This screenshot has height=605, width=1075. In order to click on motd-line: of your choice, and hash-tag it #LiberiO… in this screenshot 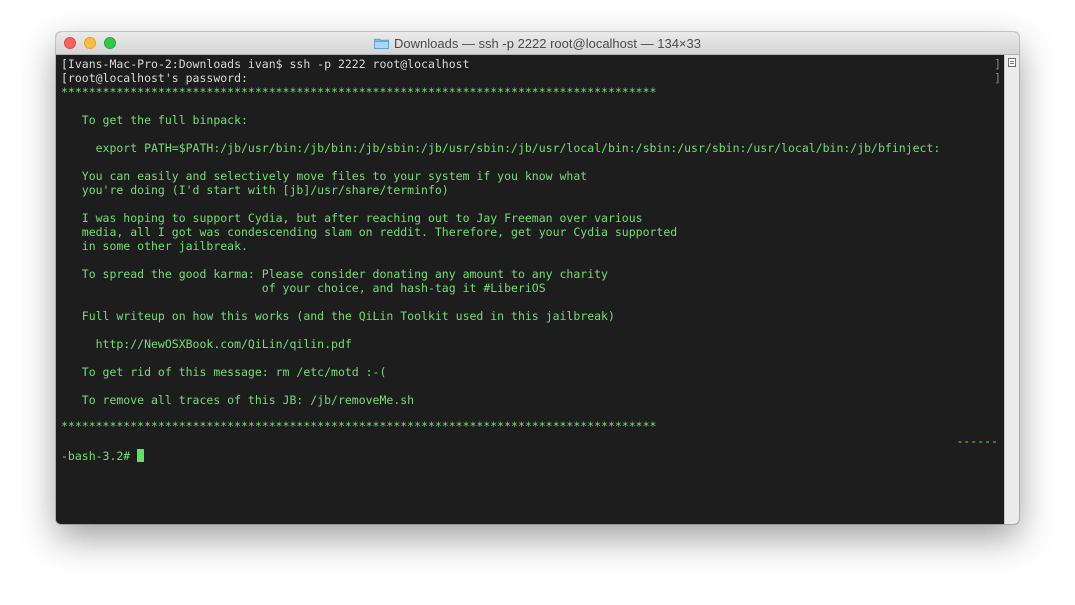, I will do `click(303, 288)`.